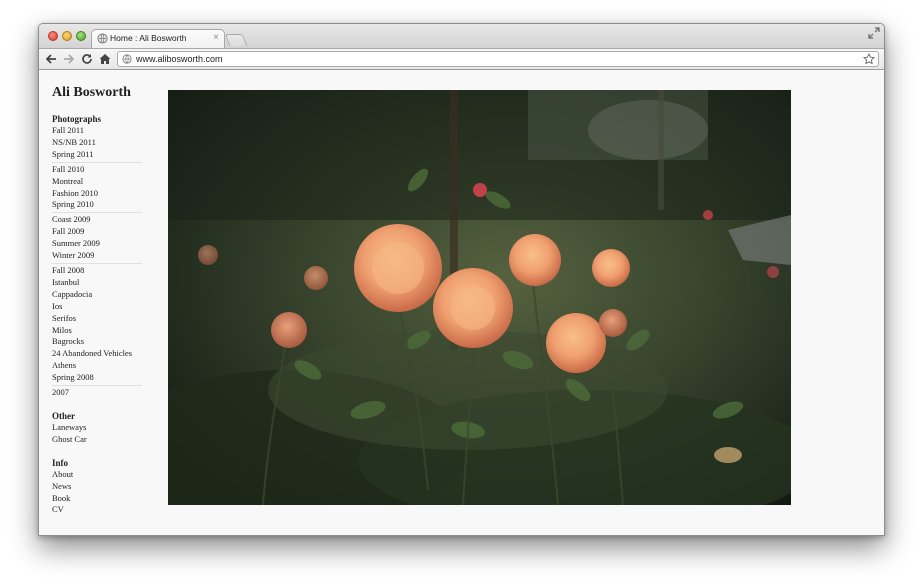 This screenshot has height=586, width=920. Describe the element at coordinates (53, 36) in the screenshot. I see `close-window-button` at that location.